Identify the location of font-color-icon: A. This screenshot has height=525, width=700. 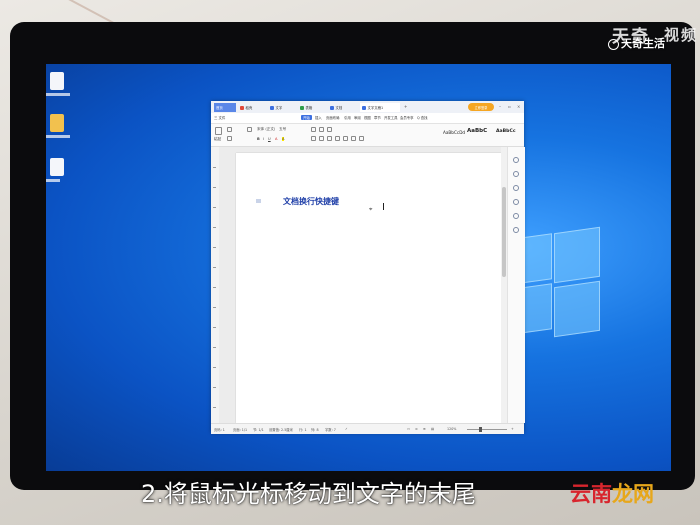
(276, 139).